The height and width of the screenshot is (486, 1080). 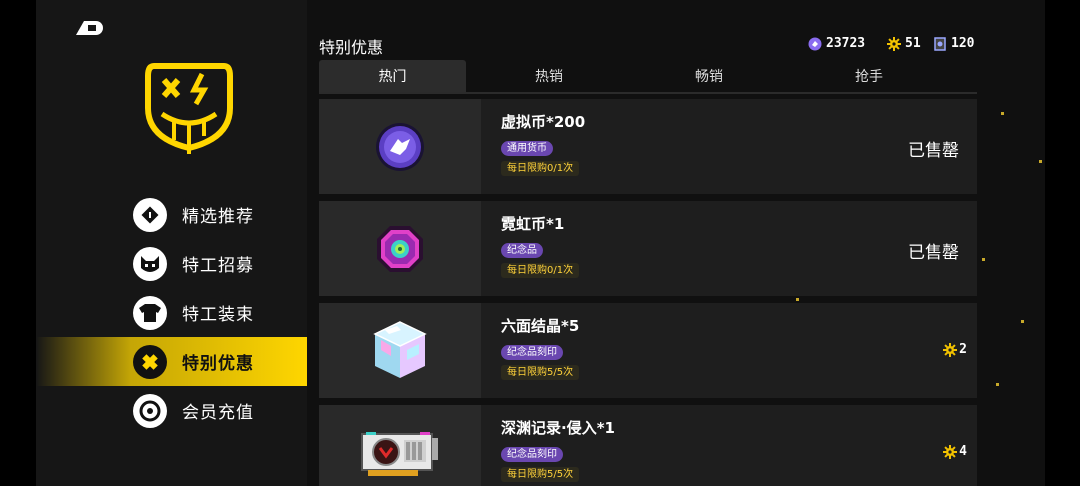 I want to click on sidebar-nav: 精选推荐 特工招募 特工装束 特别优惠 会员充值, so click(x=171, y=312).